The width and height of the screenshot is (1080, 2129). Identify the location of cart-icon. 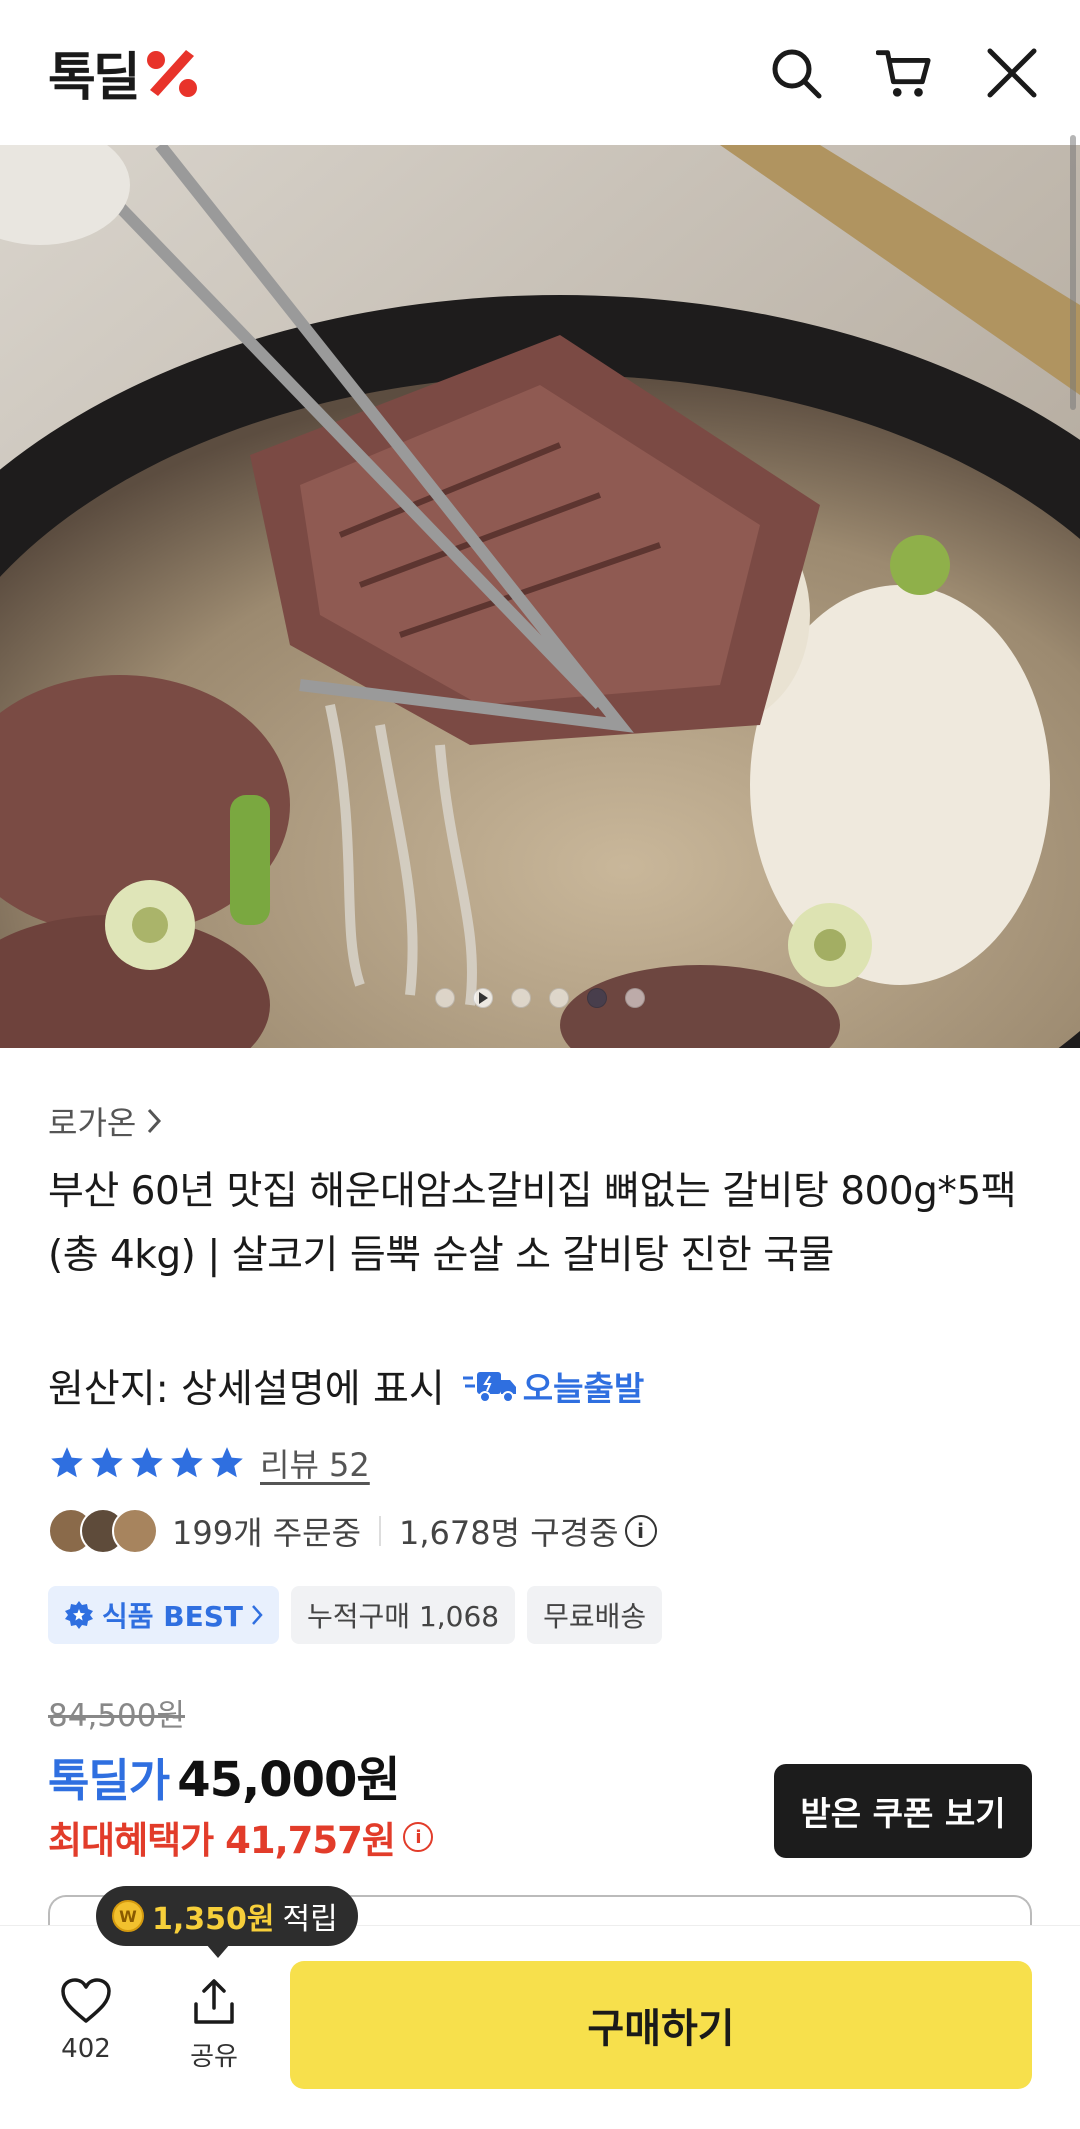
(904, 73).